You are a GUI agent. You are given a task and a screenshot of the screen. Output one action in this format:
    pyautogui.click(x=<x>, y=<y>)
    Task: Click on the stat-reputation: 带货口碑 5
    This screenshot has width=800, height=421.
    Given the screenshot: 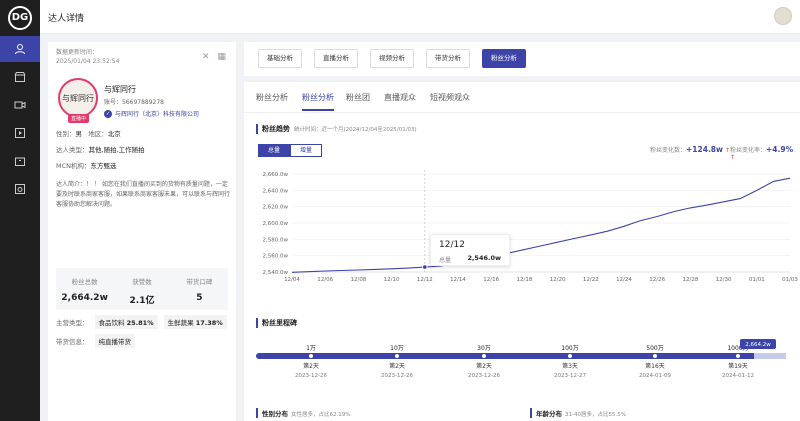 What is the action you would take?
    pyautogui.click(x=199, y=289)
    